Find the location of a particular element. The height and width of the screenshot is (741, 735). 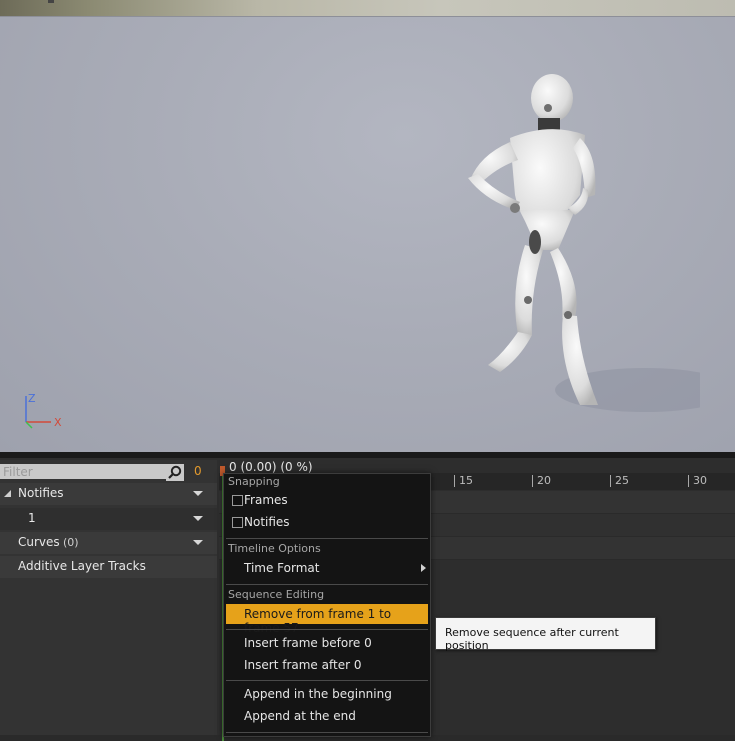

mannequin-character is located at coordinates (584, 243).